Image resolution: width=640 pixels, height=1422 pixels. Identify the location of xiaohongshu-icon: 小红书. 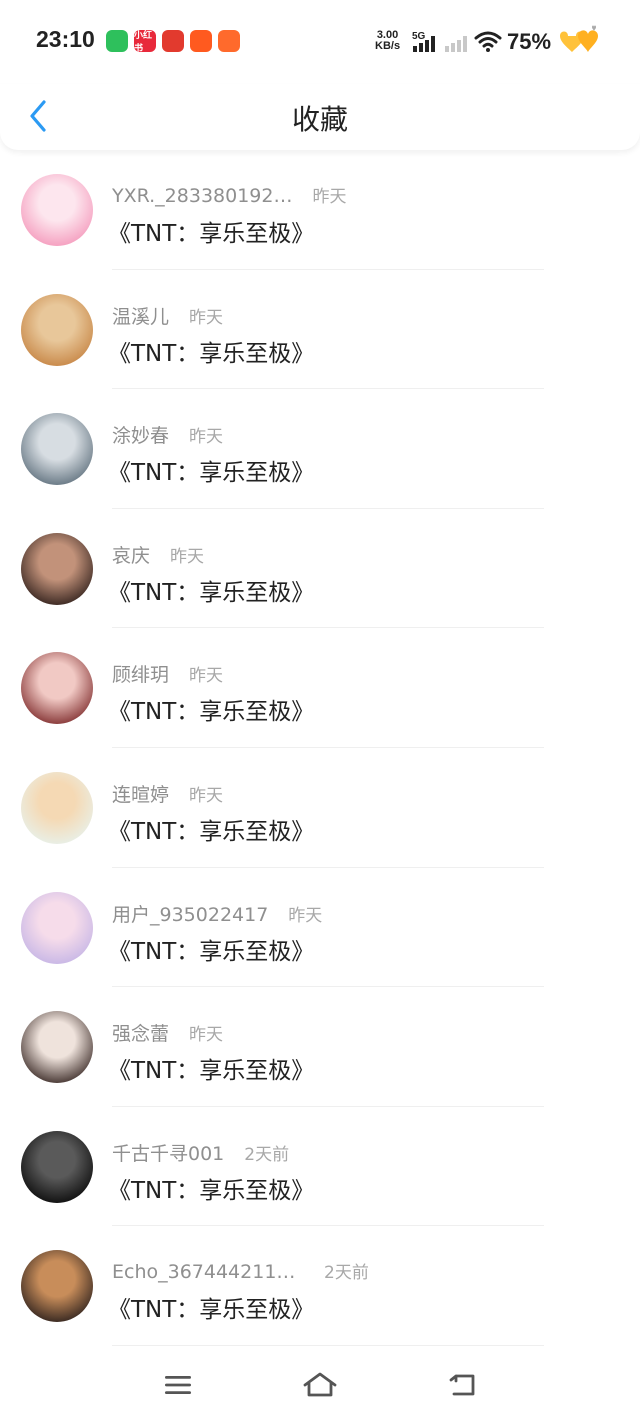
(145, 41).